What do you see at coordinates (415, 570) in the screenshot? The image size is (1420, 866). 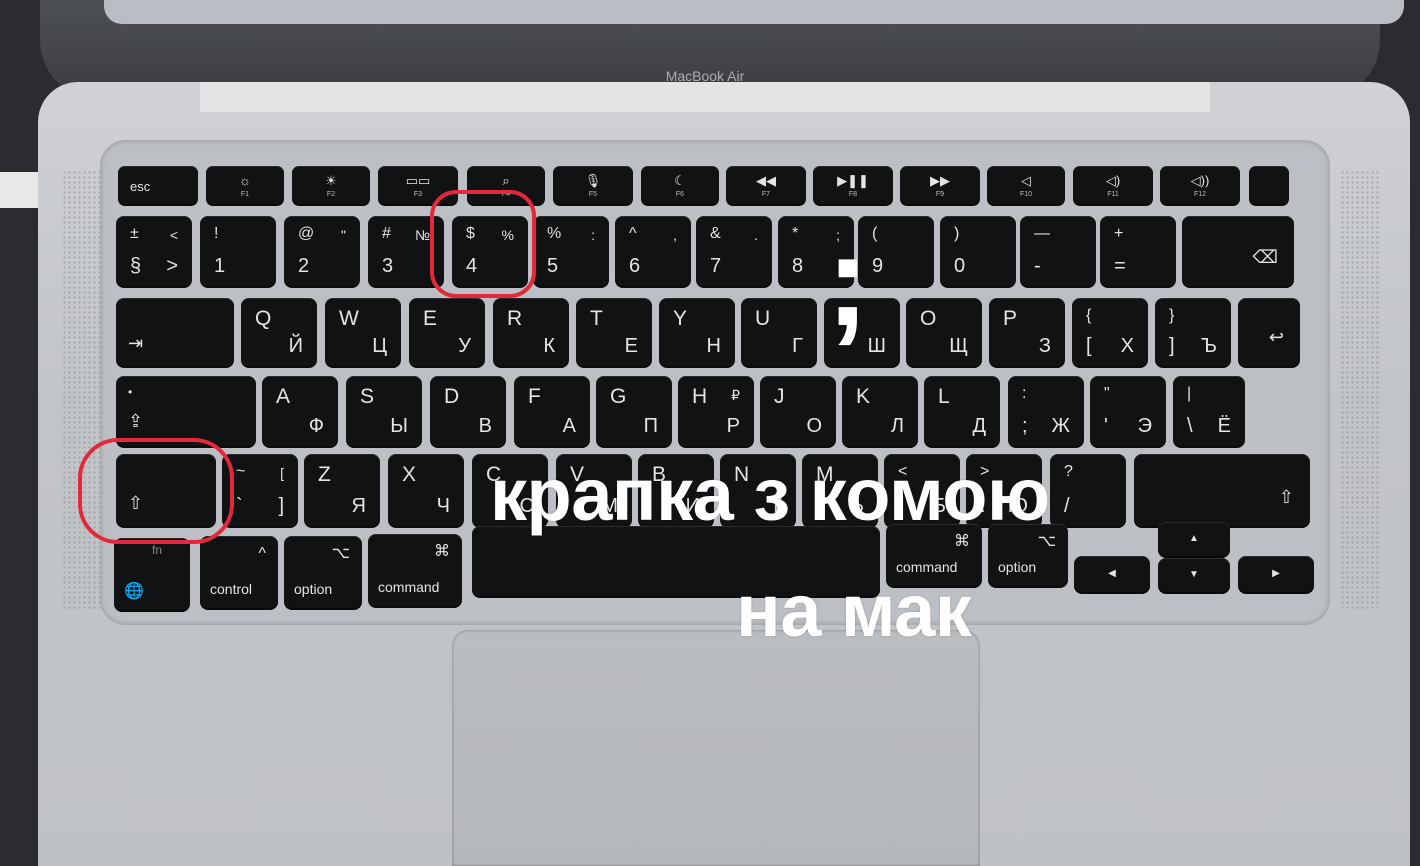 I see `key-command: ⌘ command` at bounding box center [415, 570].